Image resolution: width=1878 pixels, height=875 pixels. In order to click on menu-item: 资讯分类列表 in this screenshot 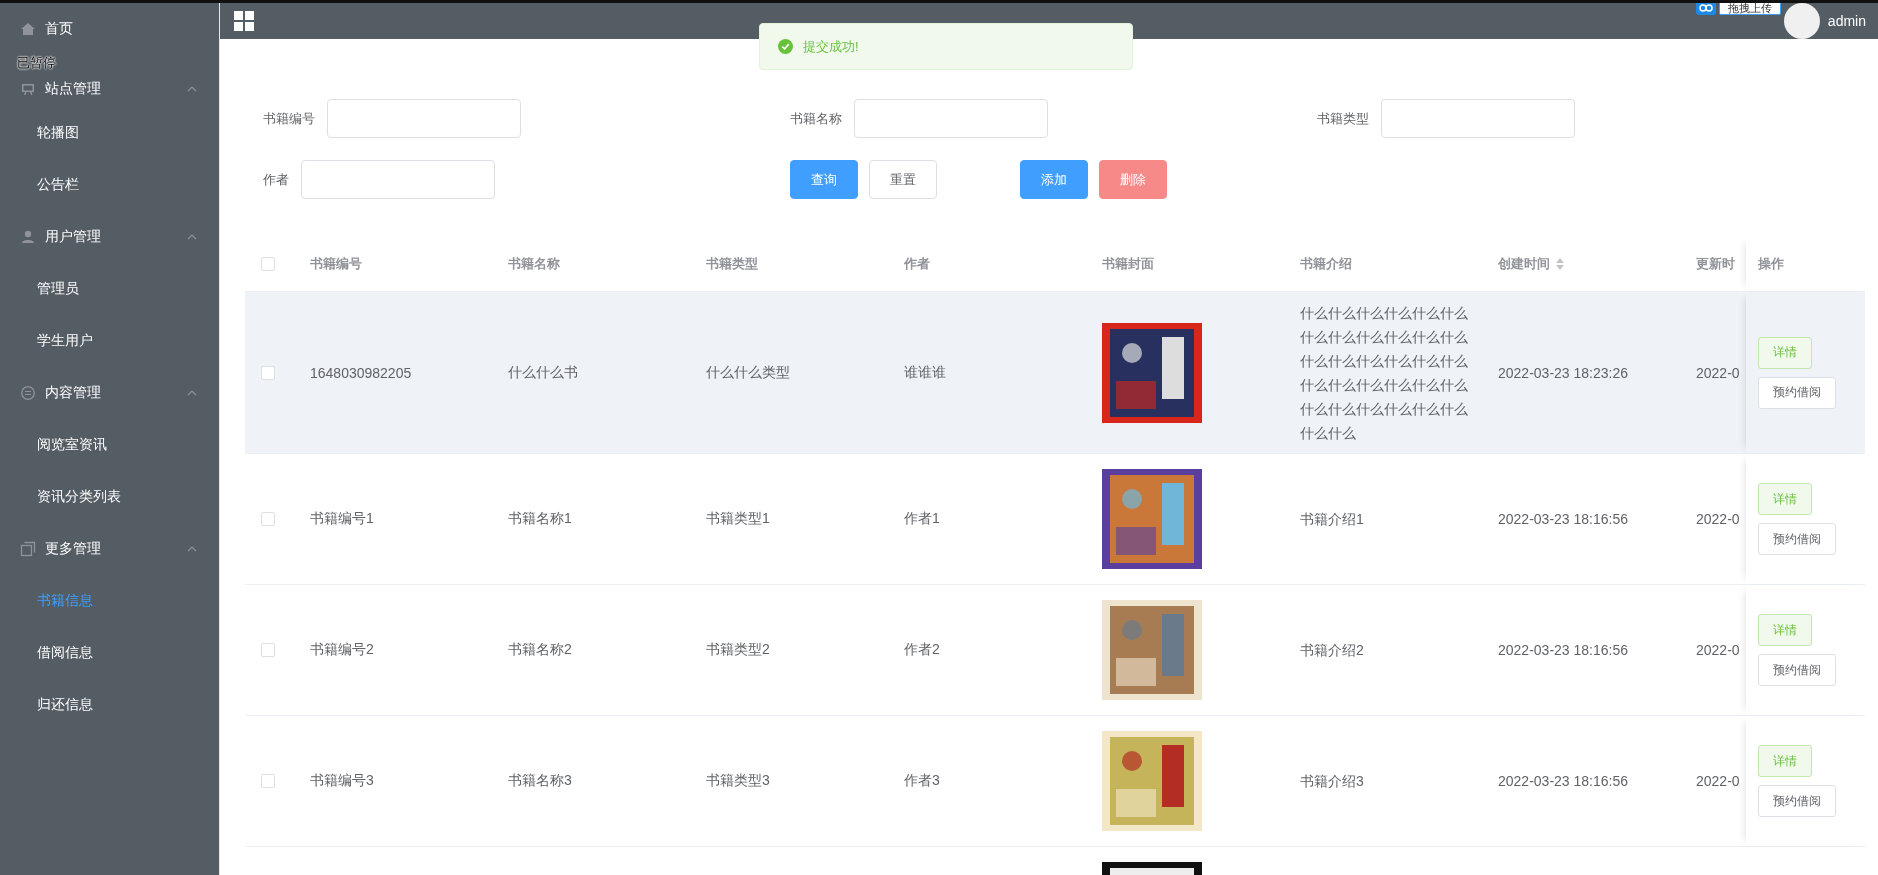, I will do `click(109, 497)`.